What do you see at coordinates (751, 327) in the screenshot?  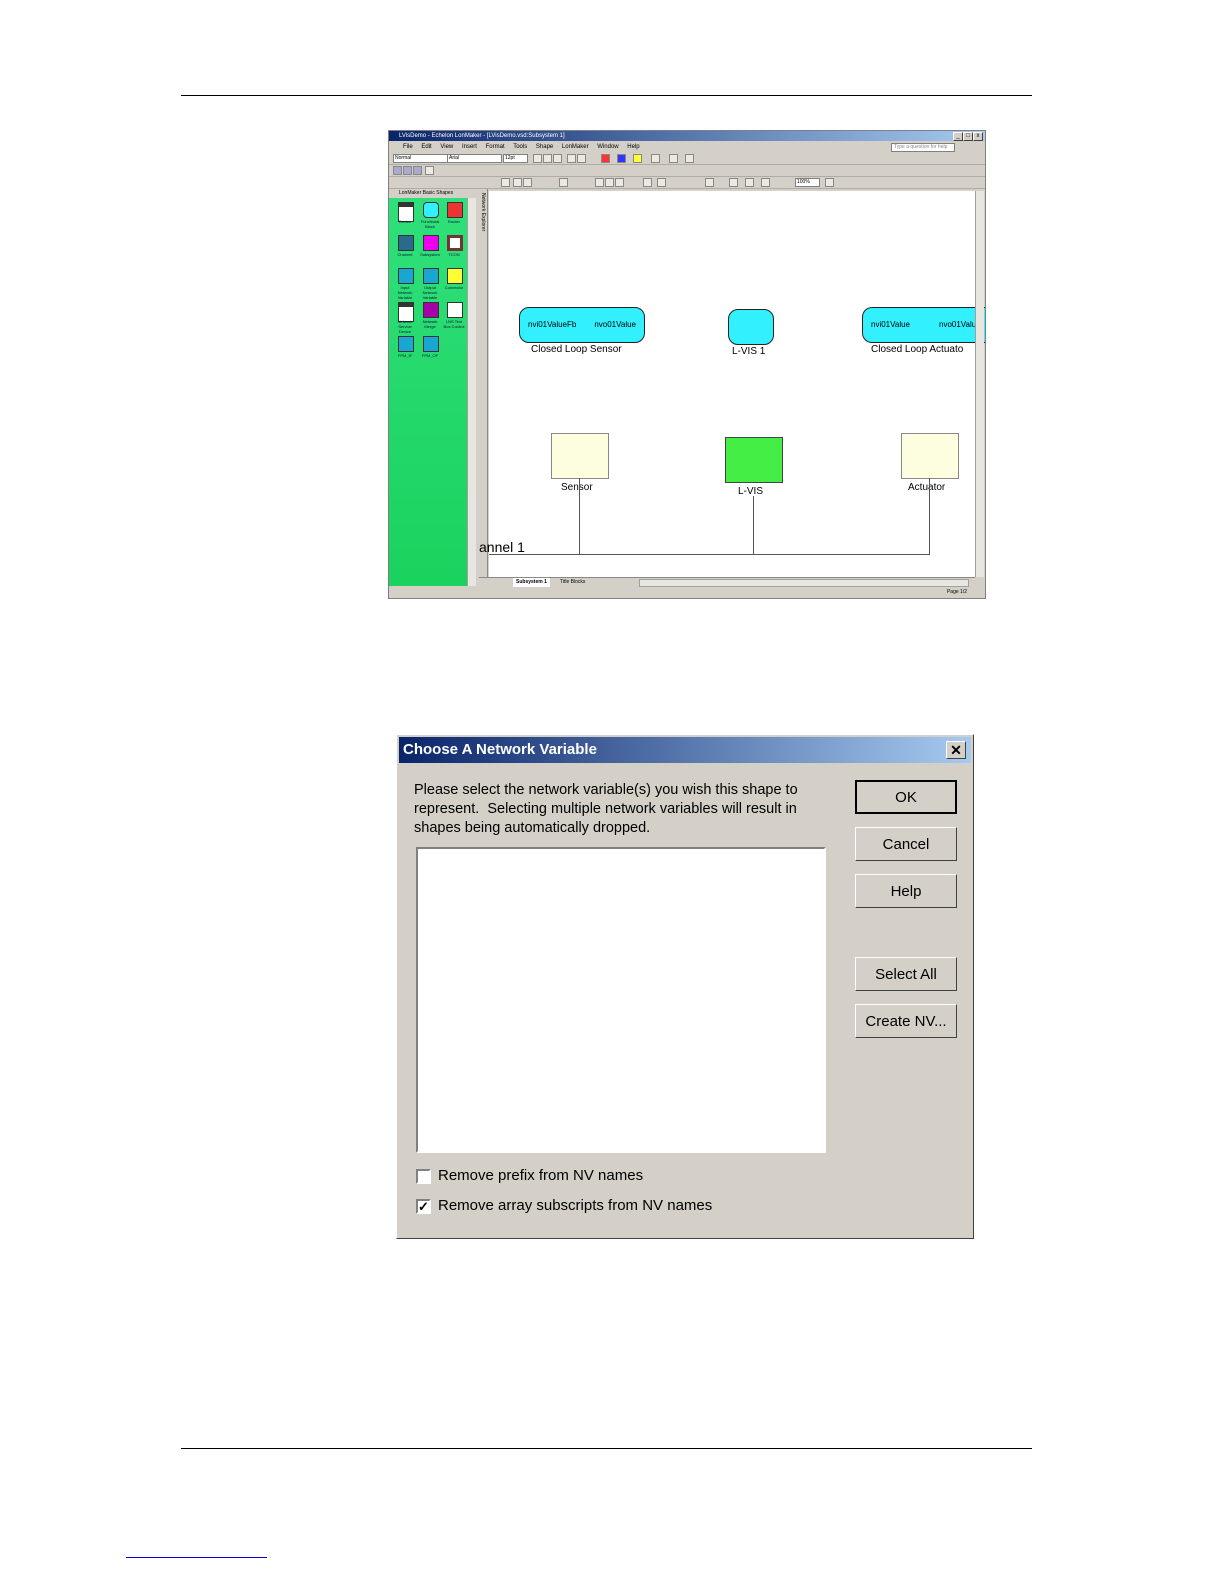 I see `functional-block` at bounding box center [751, 327].